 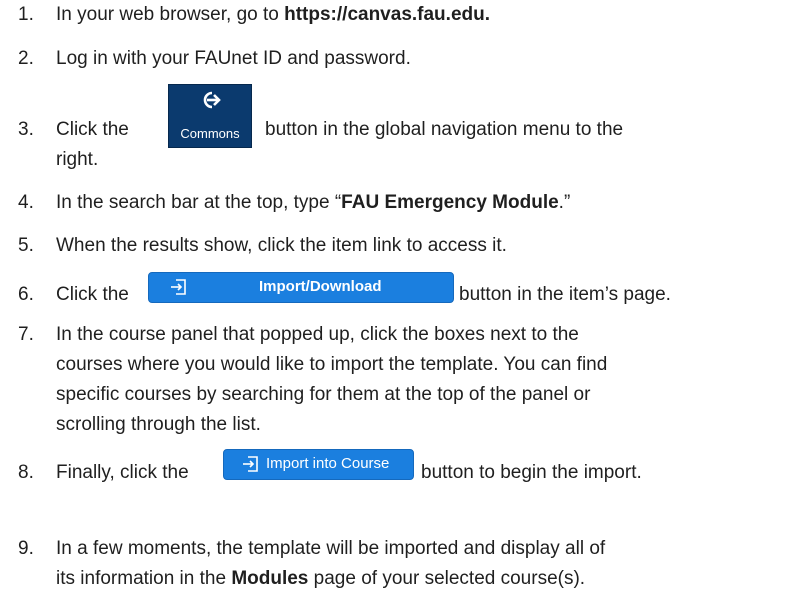 What do you see at coordinates (26, 245) in the screenshot?
I see `step-number: 5.` at bounding box center [26, 245].